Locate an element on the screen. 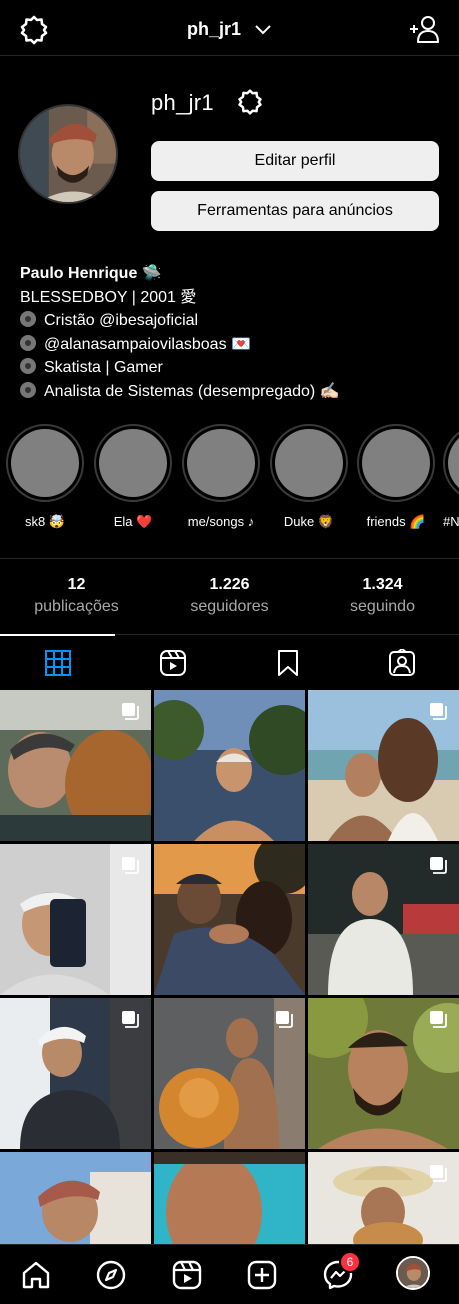 The image size is (459, 1304). stat-posts: 12 publicações is located at coordinates (76, 596).